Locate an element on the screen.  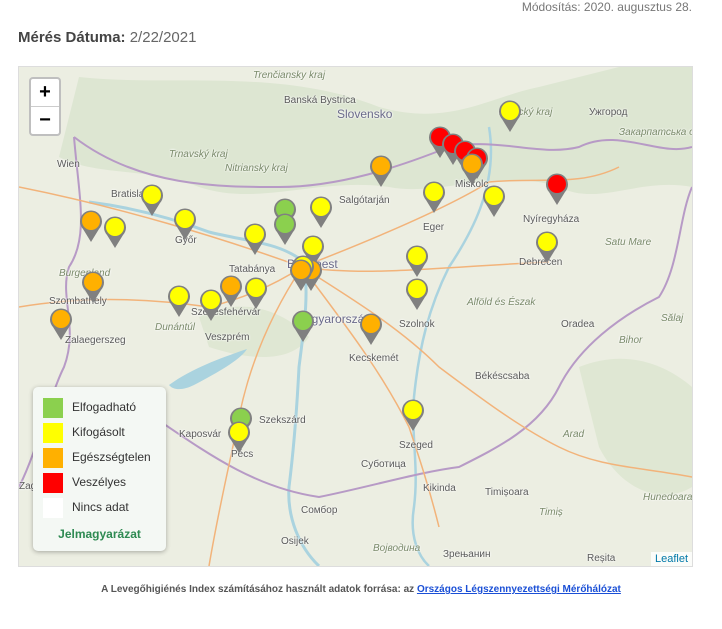
legend-title: Jelmagyarázat is located at coordinates (99, 534).